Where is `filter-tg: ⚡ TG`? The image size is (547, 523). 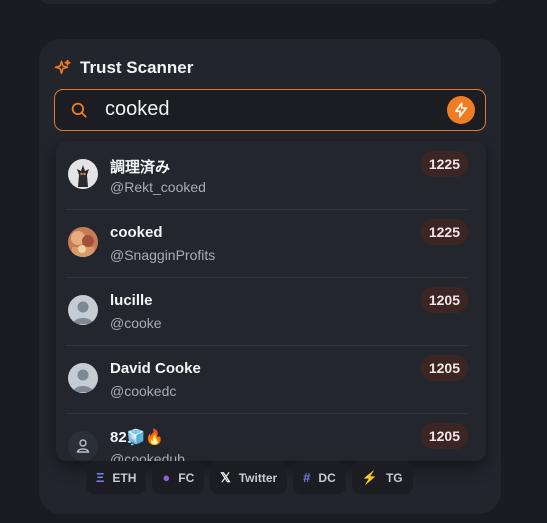
filter-tg: ⚡ TG is located at coordinates (382, 477).